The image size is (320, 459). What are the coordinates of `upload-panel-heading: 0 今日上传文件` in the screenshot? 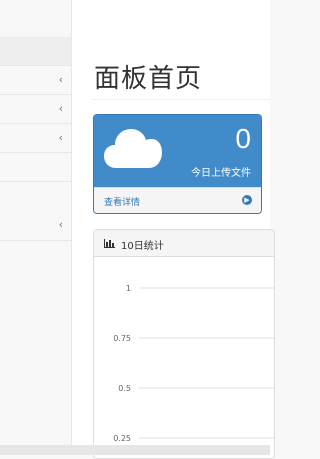 It's located at (177, 151).